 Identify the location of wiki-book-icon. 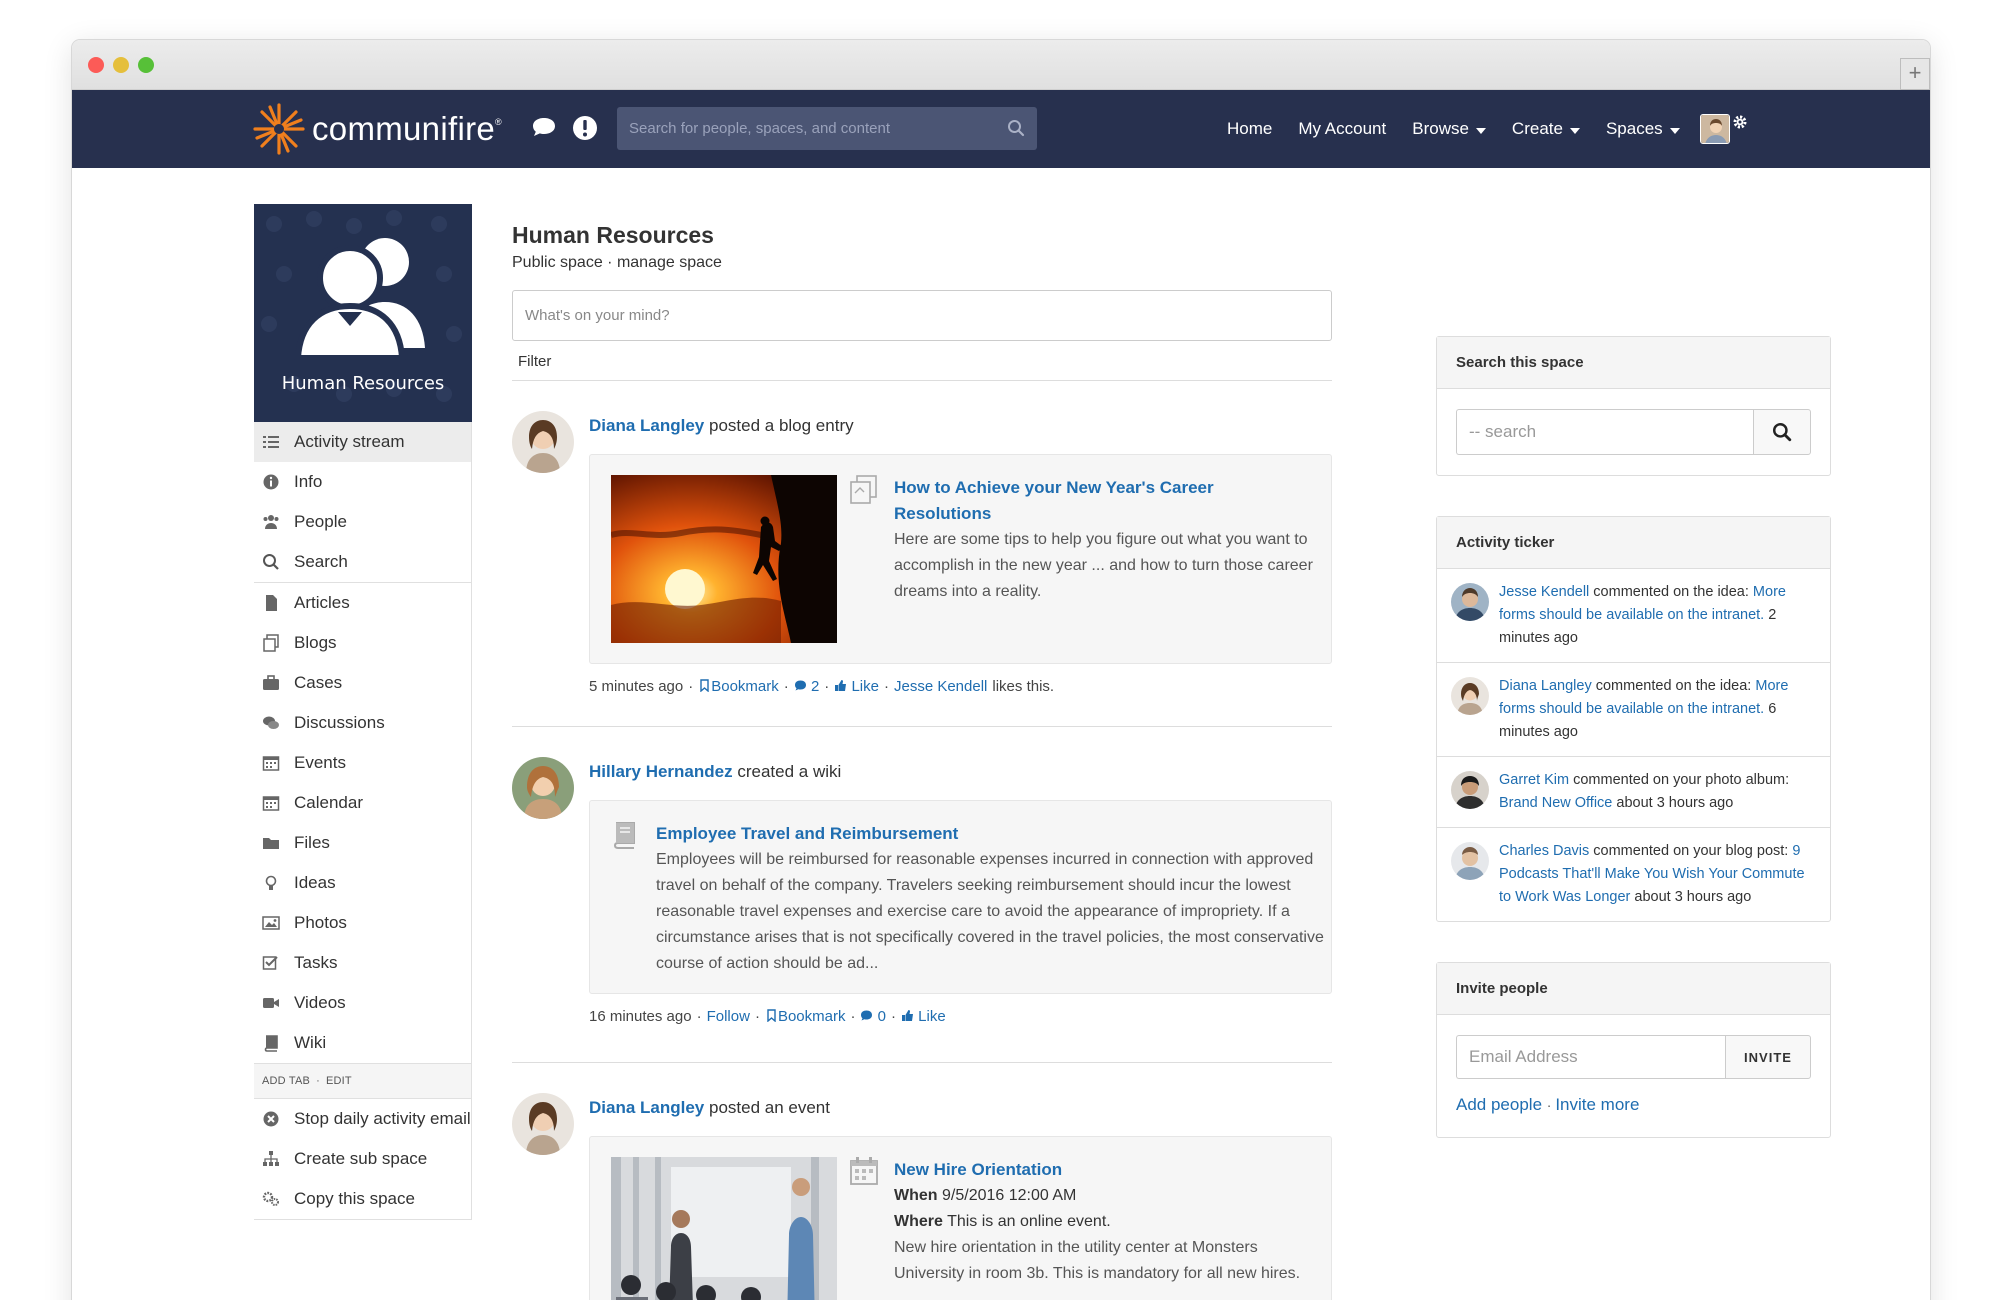
(624, 835).